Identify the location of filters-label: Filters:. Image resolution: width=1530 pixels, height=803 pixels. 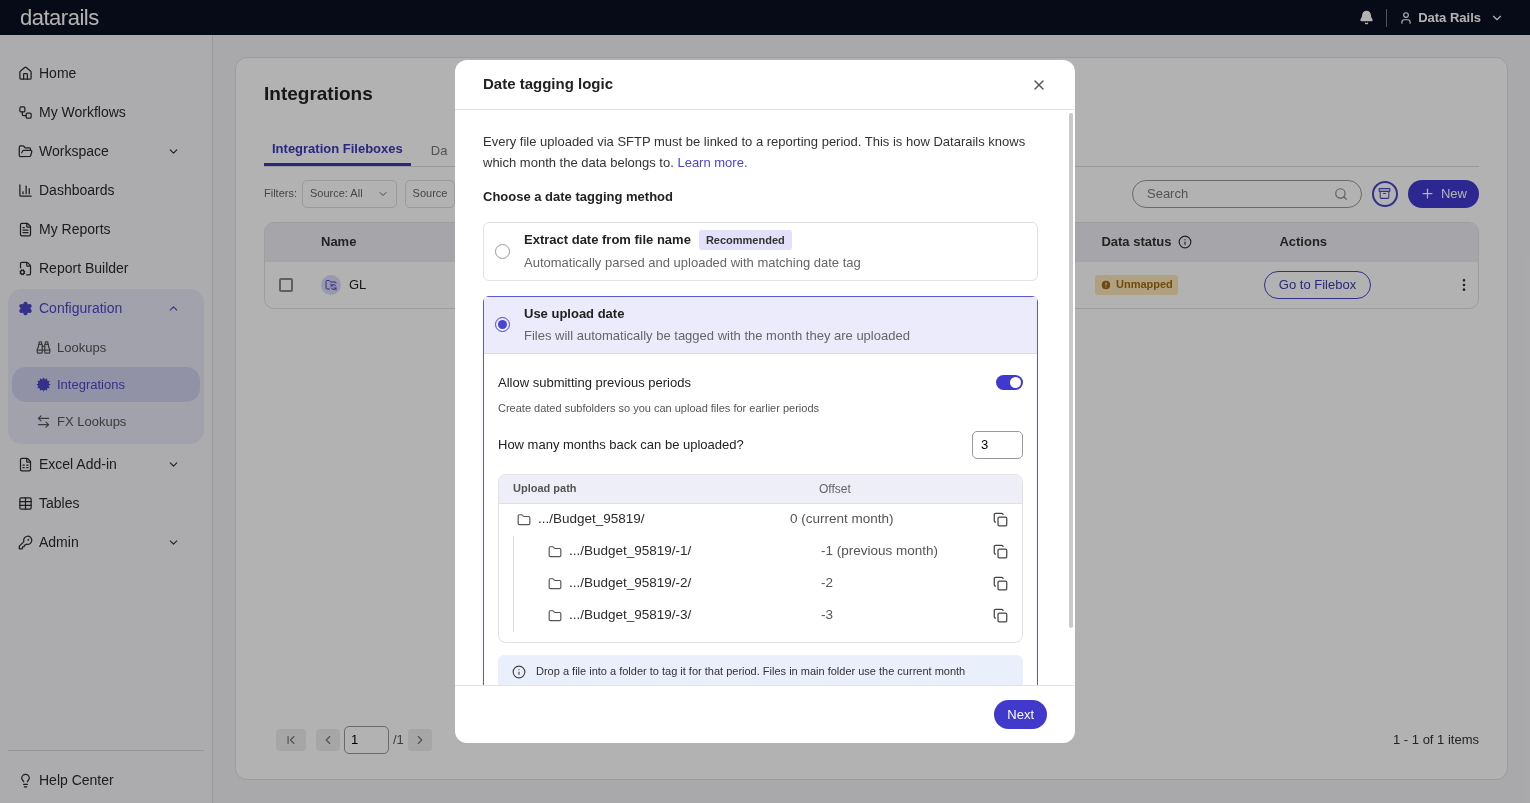
(280, 194).